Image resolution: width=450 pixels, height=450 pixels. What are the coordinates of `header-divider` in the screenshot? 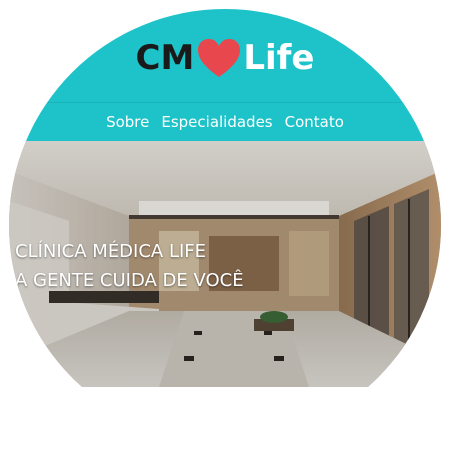 It's located at (225, 102).